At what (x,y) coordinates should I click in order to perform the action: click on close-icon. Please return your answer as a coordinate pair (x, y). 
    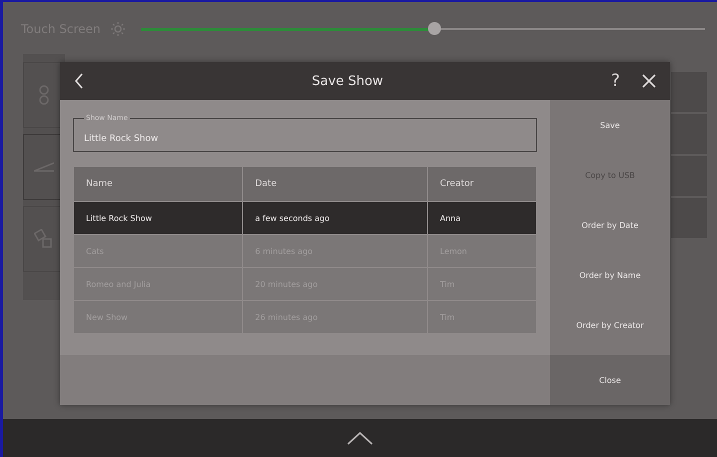
    Looking at the image, I should click on (649, 81).